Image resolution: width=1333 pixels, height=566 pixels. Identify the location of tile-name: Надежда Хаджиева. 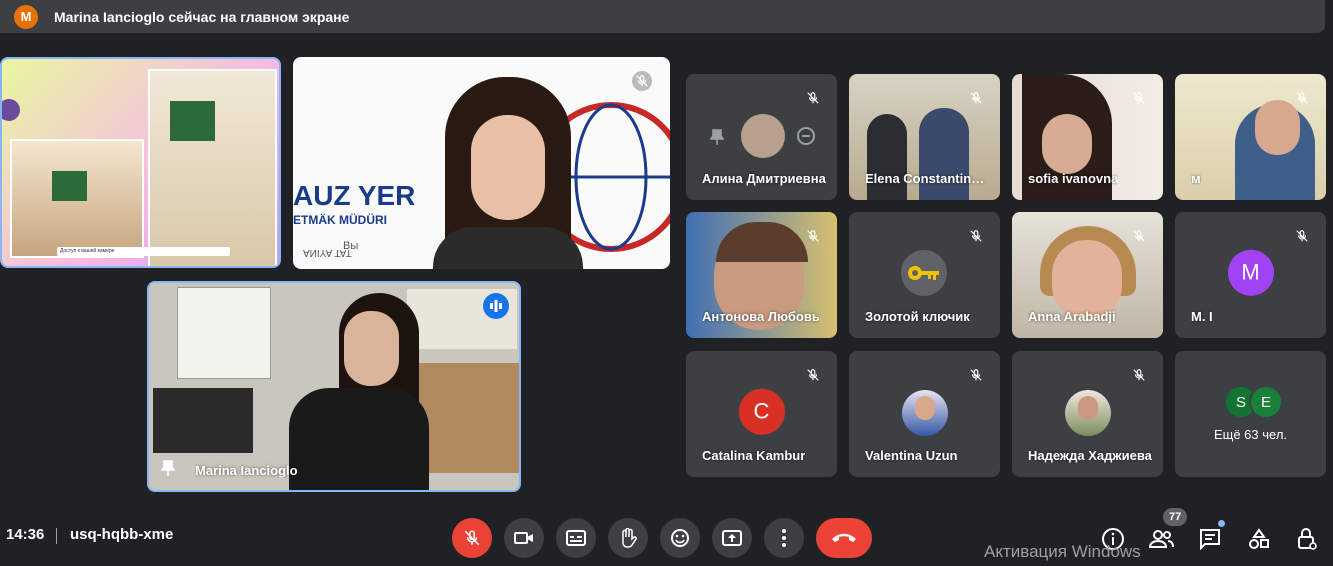
(1090, 455).